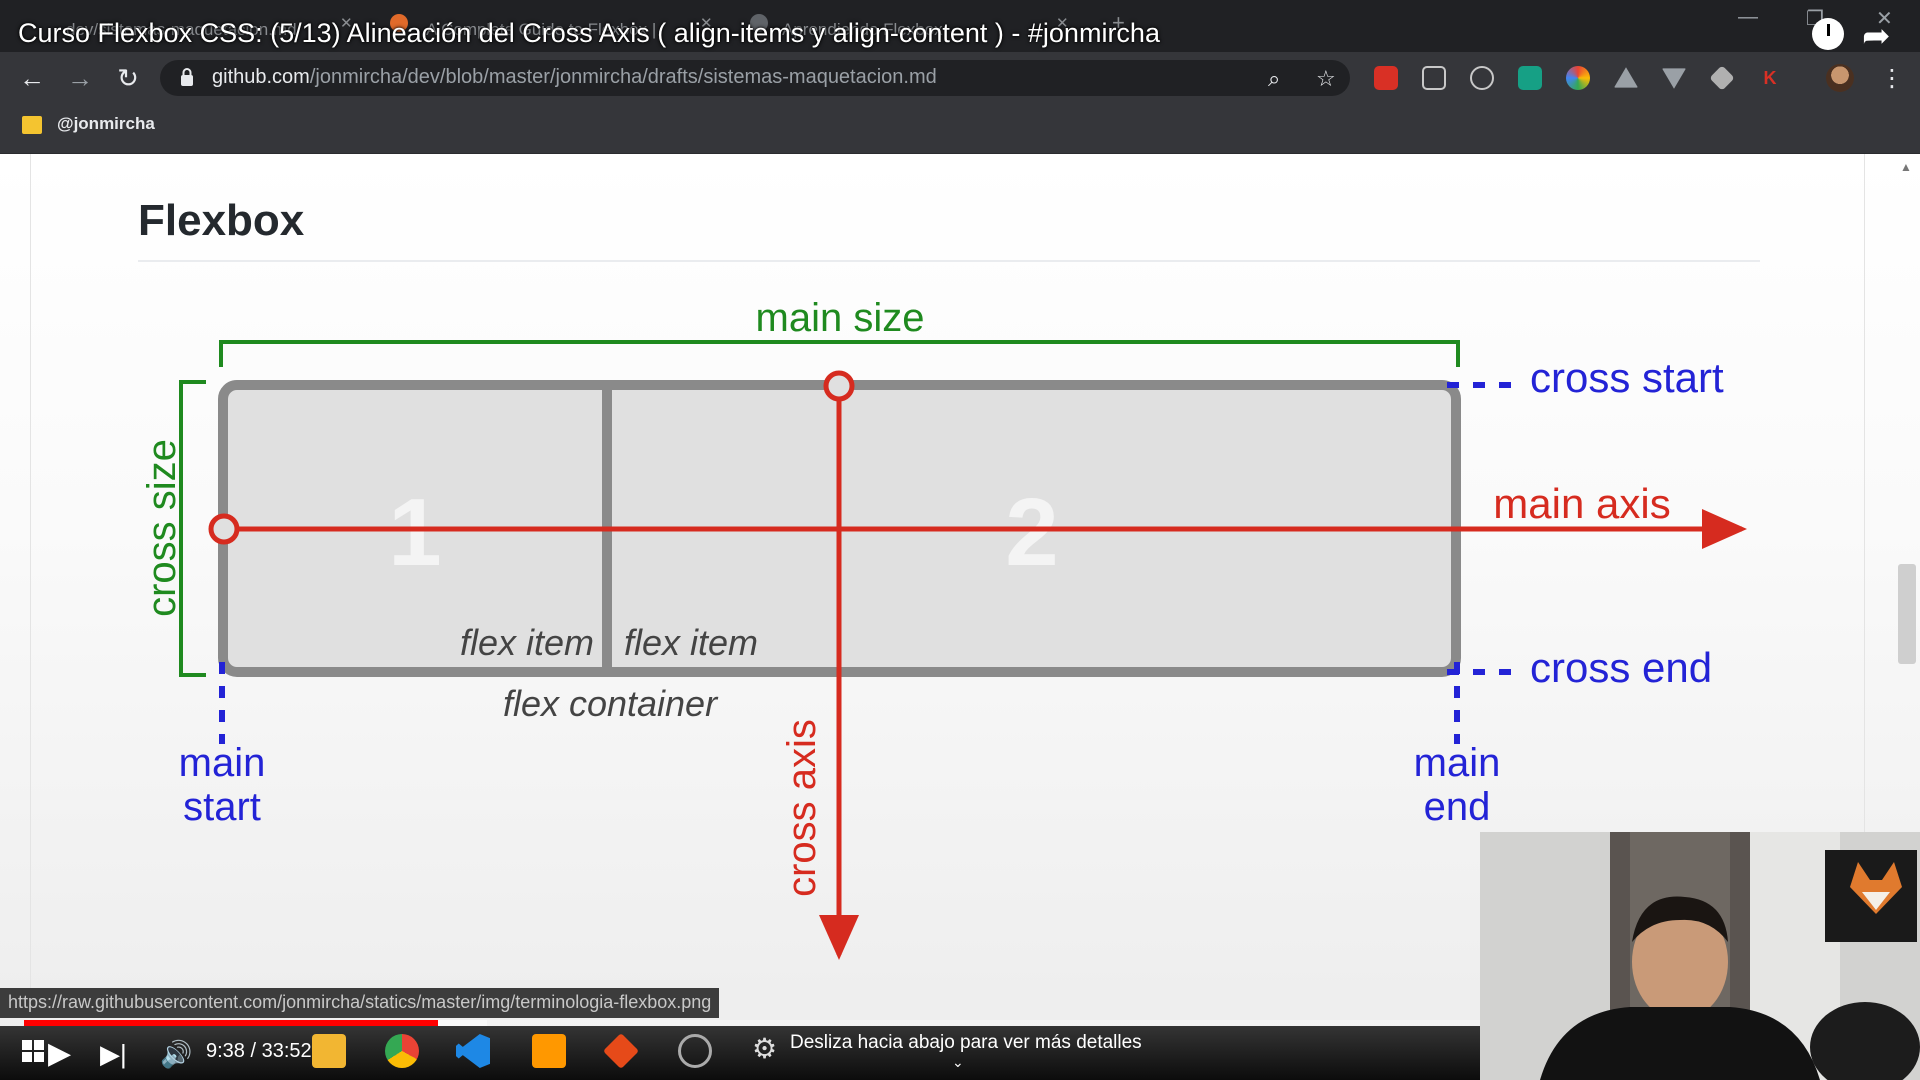  I want to click on forward-arrow-icon: →, so click(80, 78).